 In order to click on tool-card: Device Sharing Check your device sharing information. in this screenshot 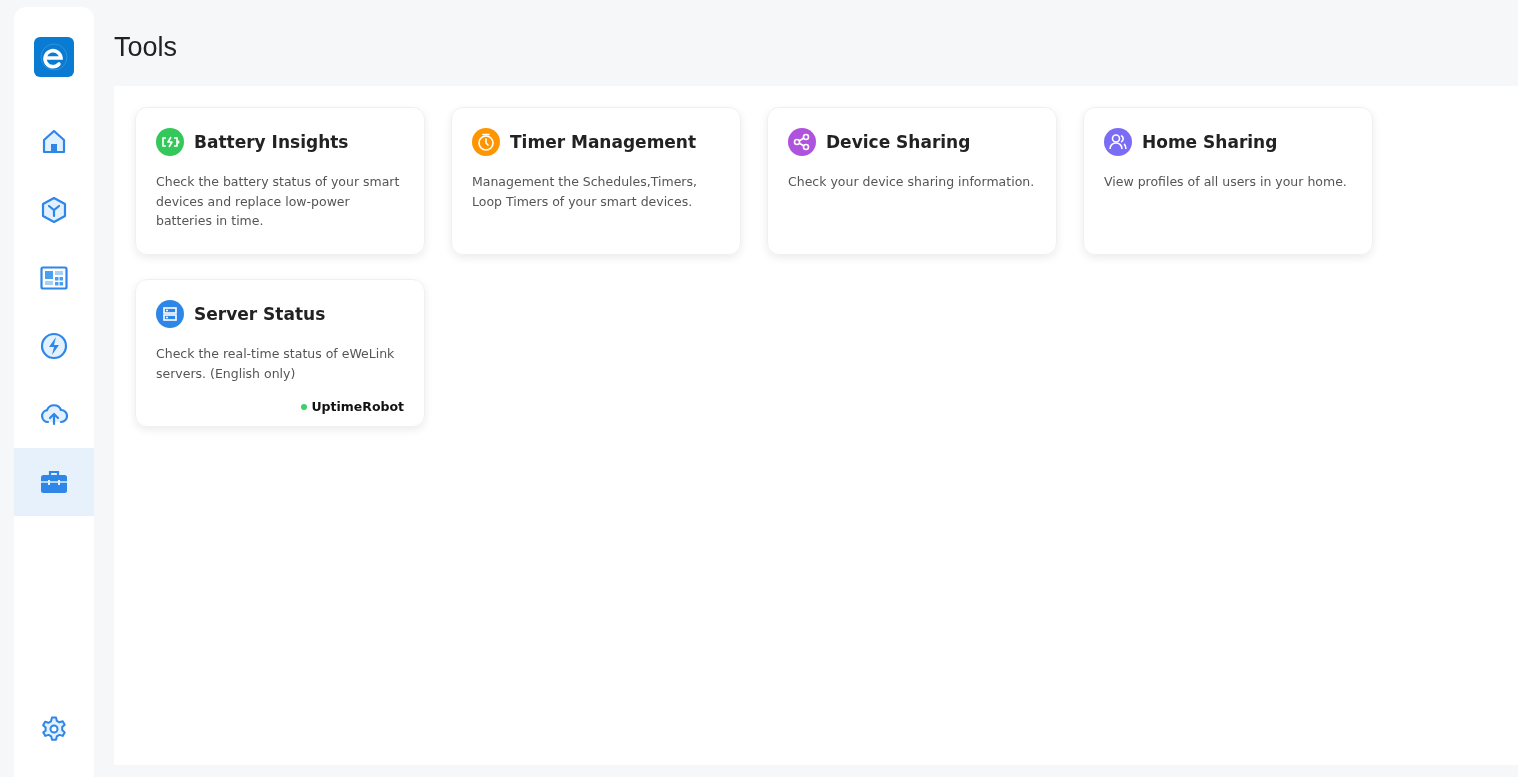, I will do `click(912, 181)`.